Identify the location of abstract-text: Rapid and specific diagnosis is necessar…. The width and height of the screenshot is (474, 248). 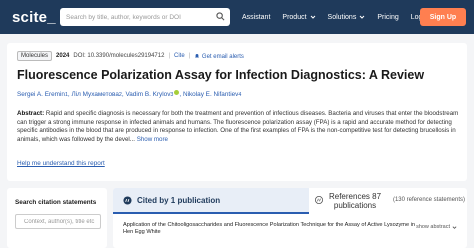
(238, 126).